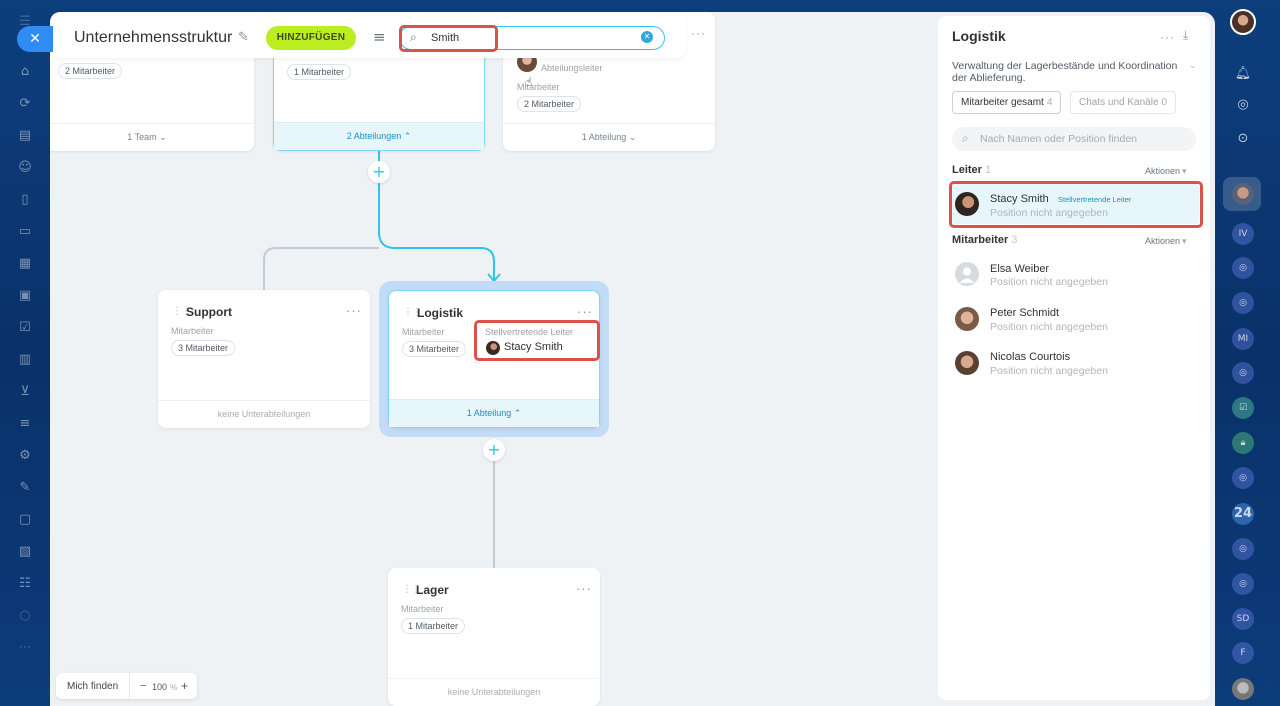 This screenshot has width=1280, height=706. What do you see at coordinates (25, 456) in the screenshot?
I see `automation-icon: ⚙` at bounding box center [25, 456].